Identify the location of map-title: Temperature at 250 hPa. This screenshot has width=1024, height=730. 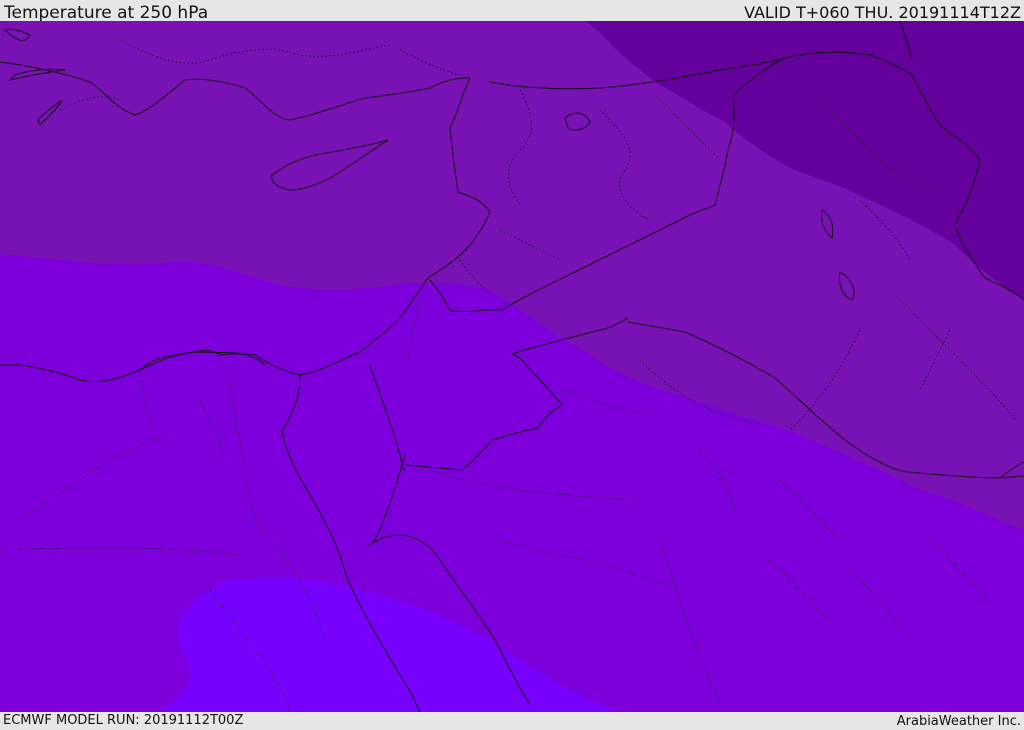
(106, 13).